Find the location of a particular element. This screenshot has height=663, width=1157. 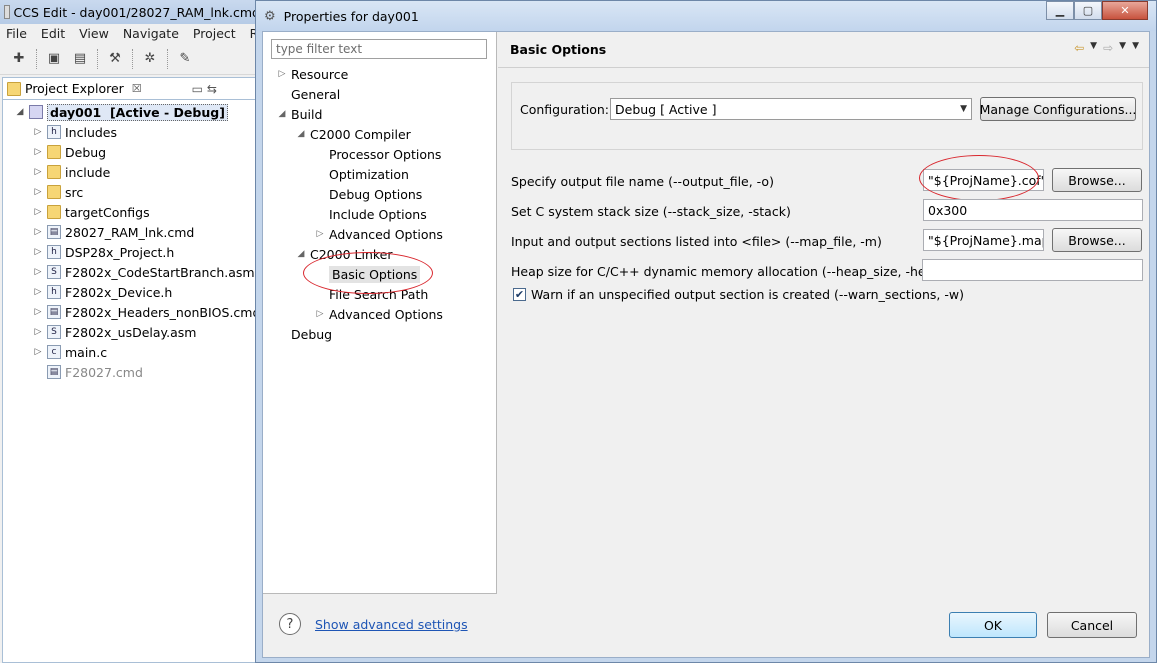

save-all-icon: ▤ is located at coordinates (80, 59).